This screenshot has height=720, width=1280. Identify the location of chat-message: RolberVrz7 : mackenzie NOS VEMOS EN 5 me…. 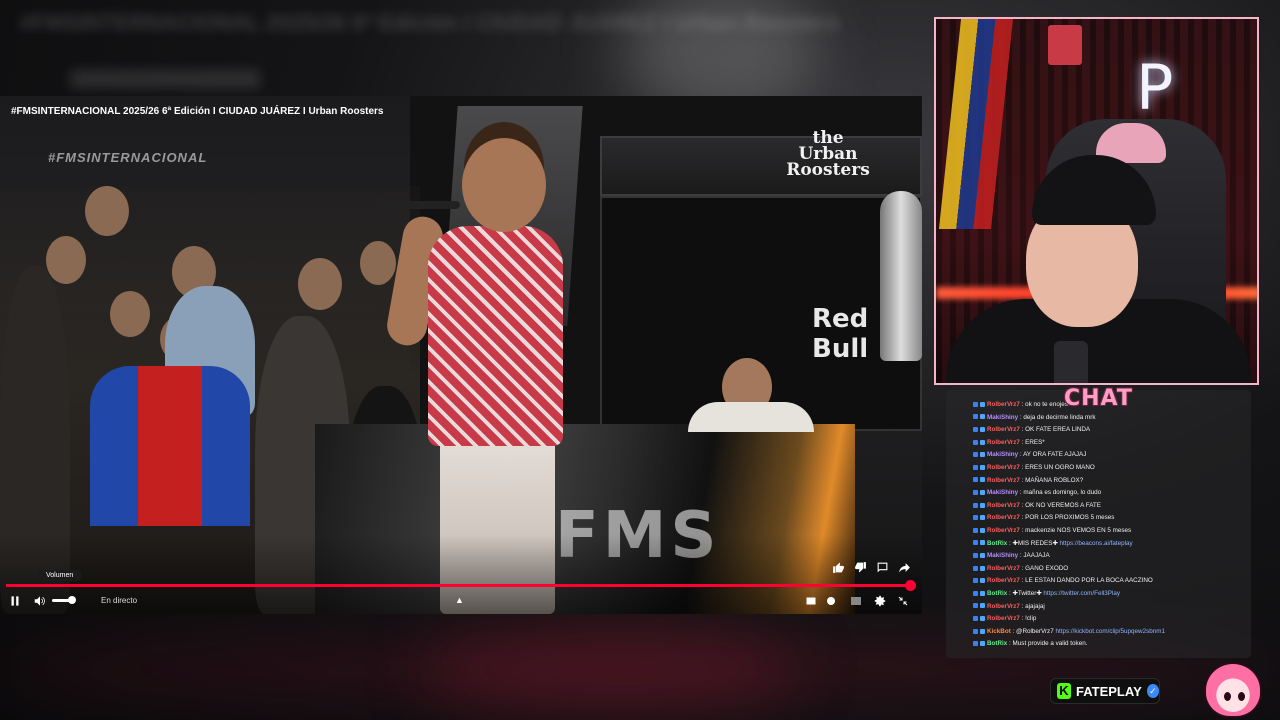
(1108, 531).